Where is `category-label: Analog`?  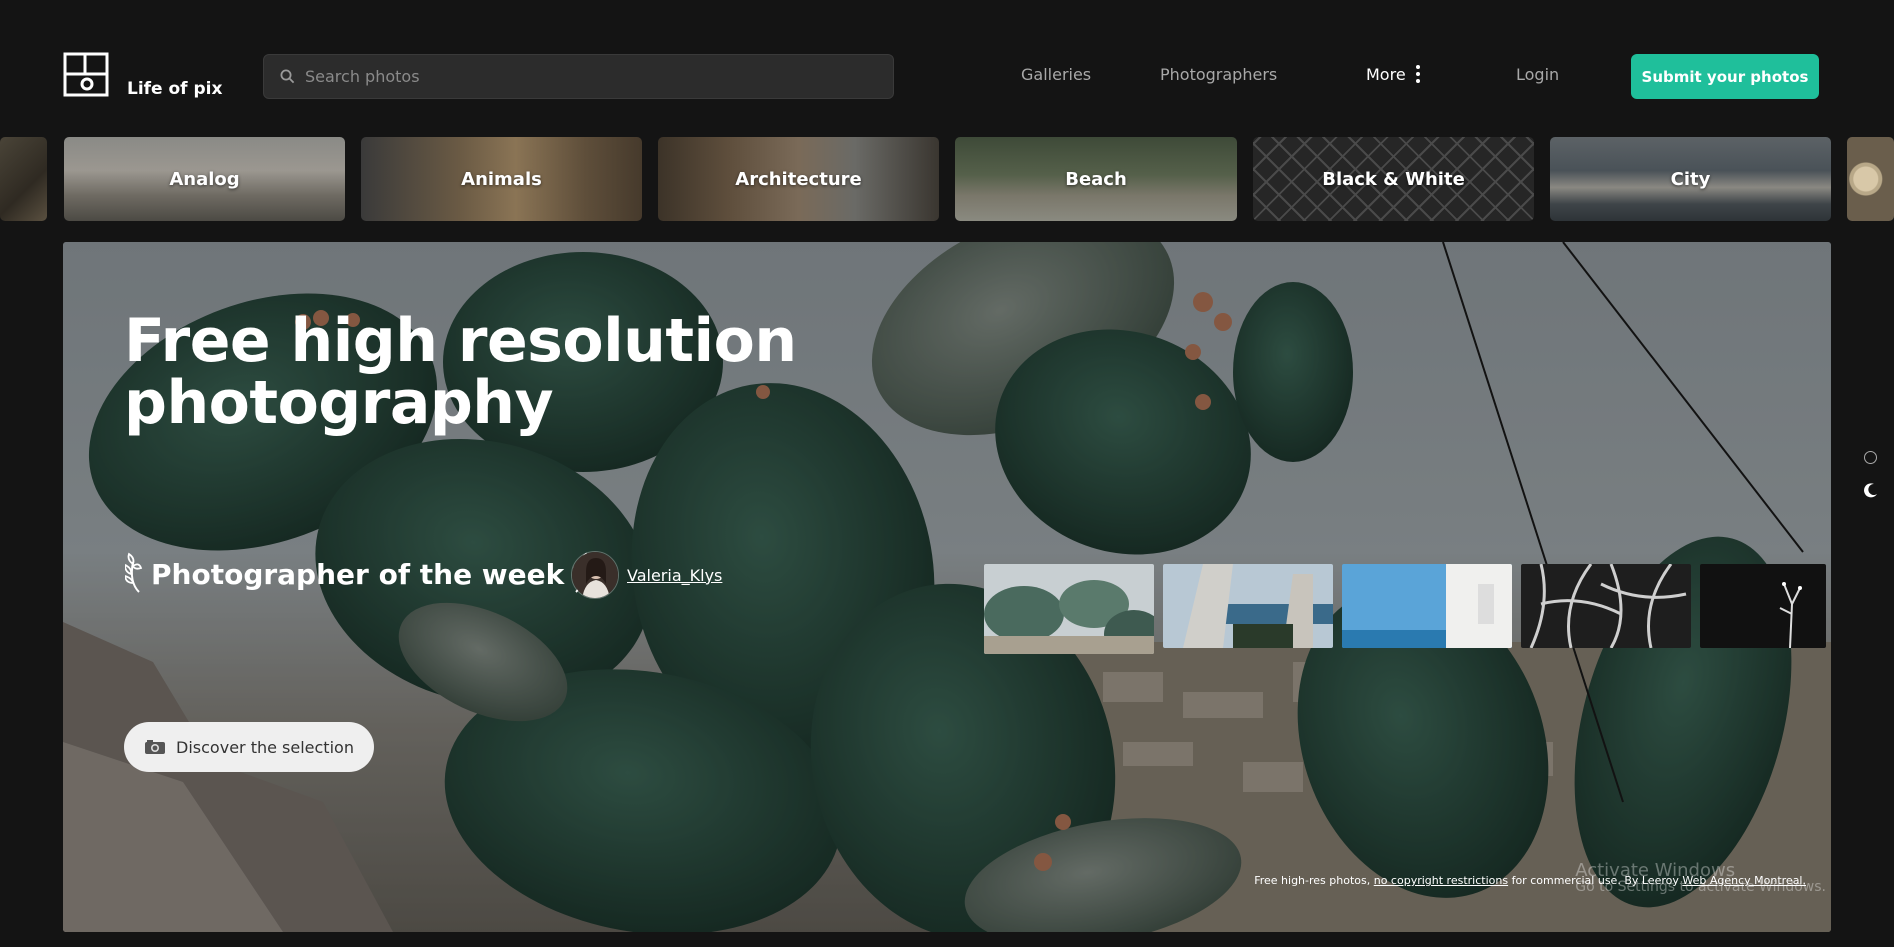 category-label: Analog is located at coordinates (204, 179).